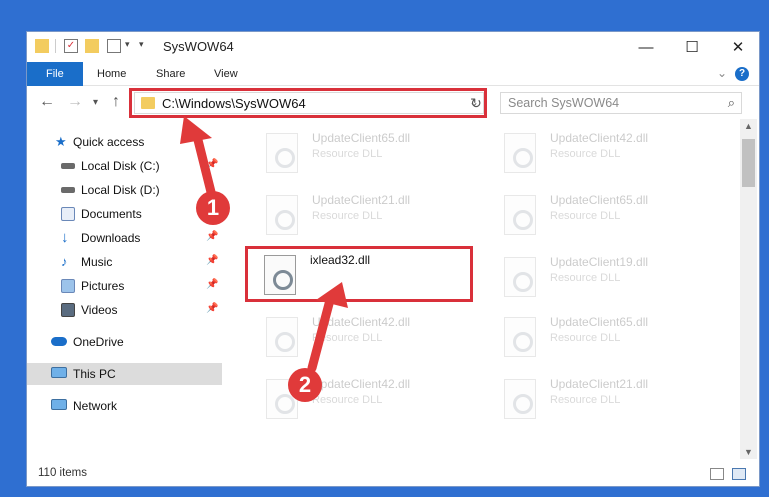 This screenshot has width=769, height=497. What do you see at coordinates (64, 261) in the screenshot?
I see `music-icon: ♪` at bounding box center [64, 261].